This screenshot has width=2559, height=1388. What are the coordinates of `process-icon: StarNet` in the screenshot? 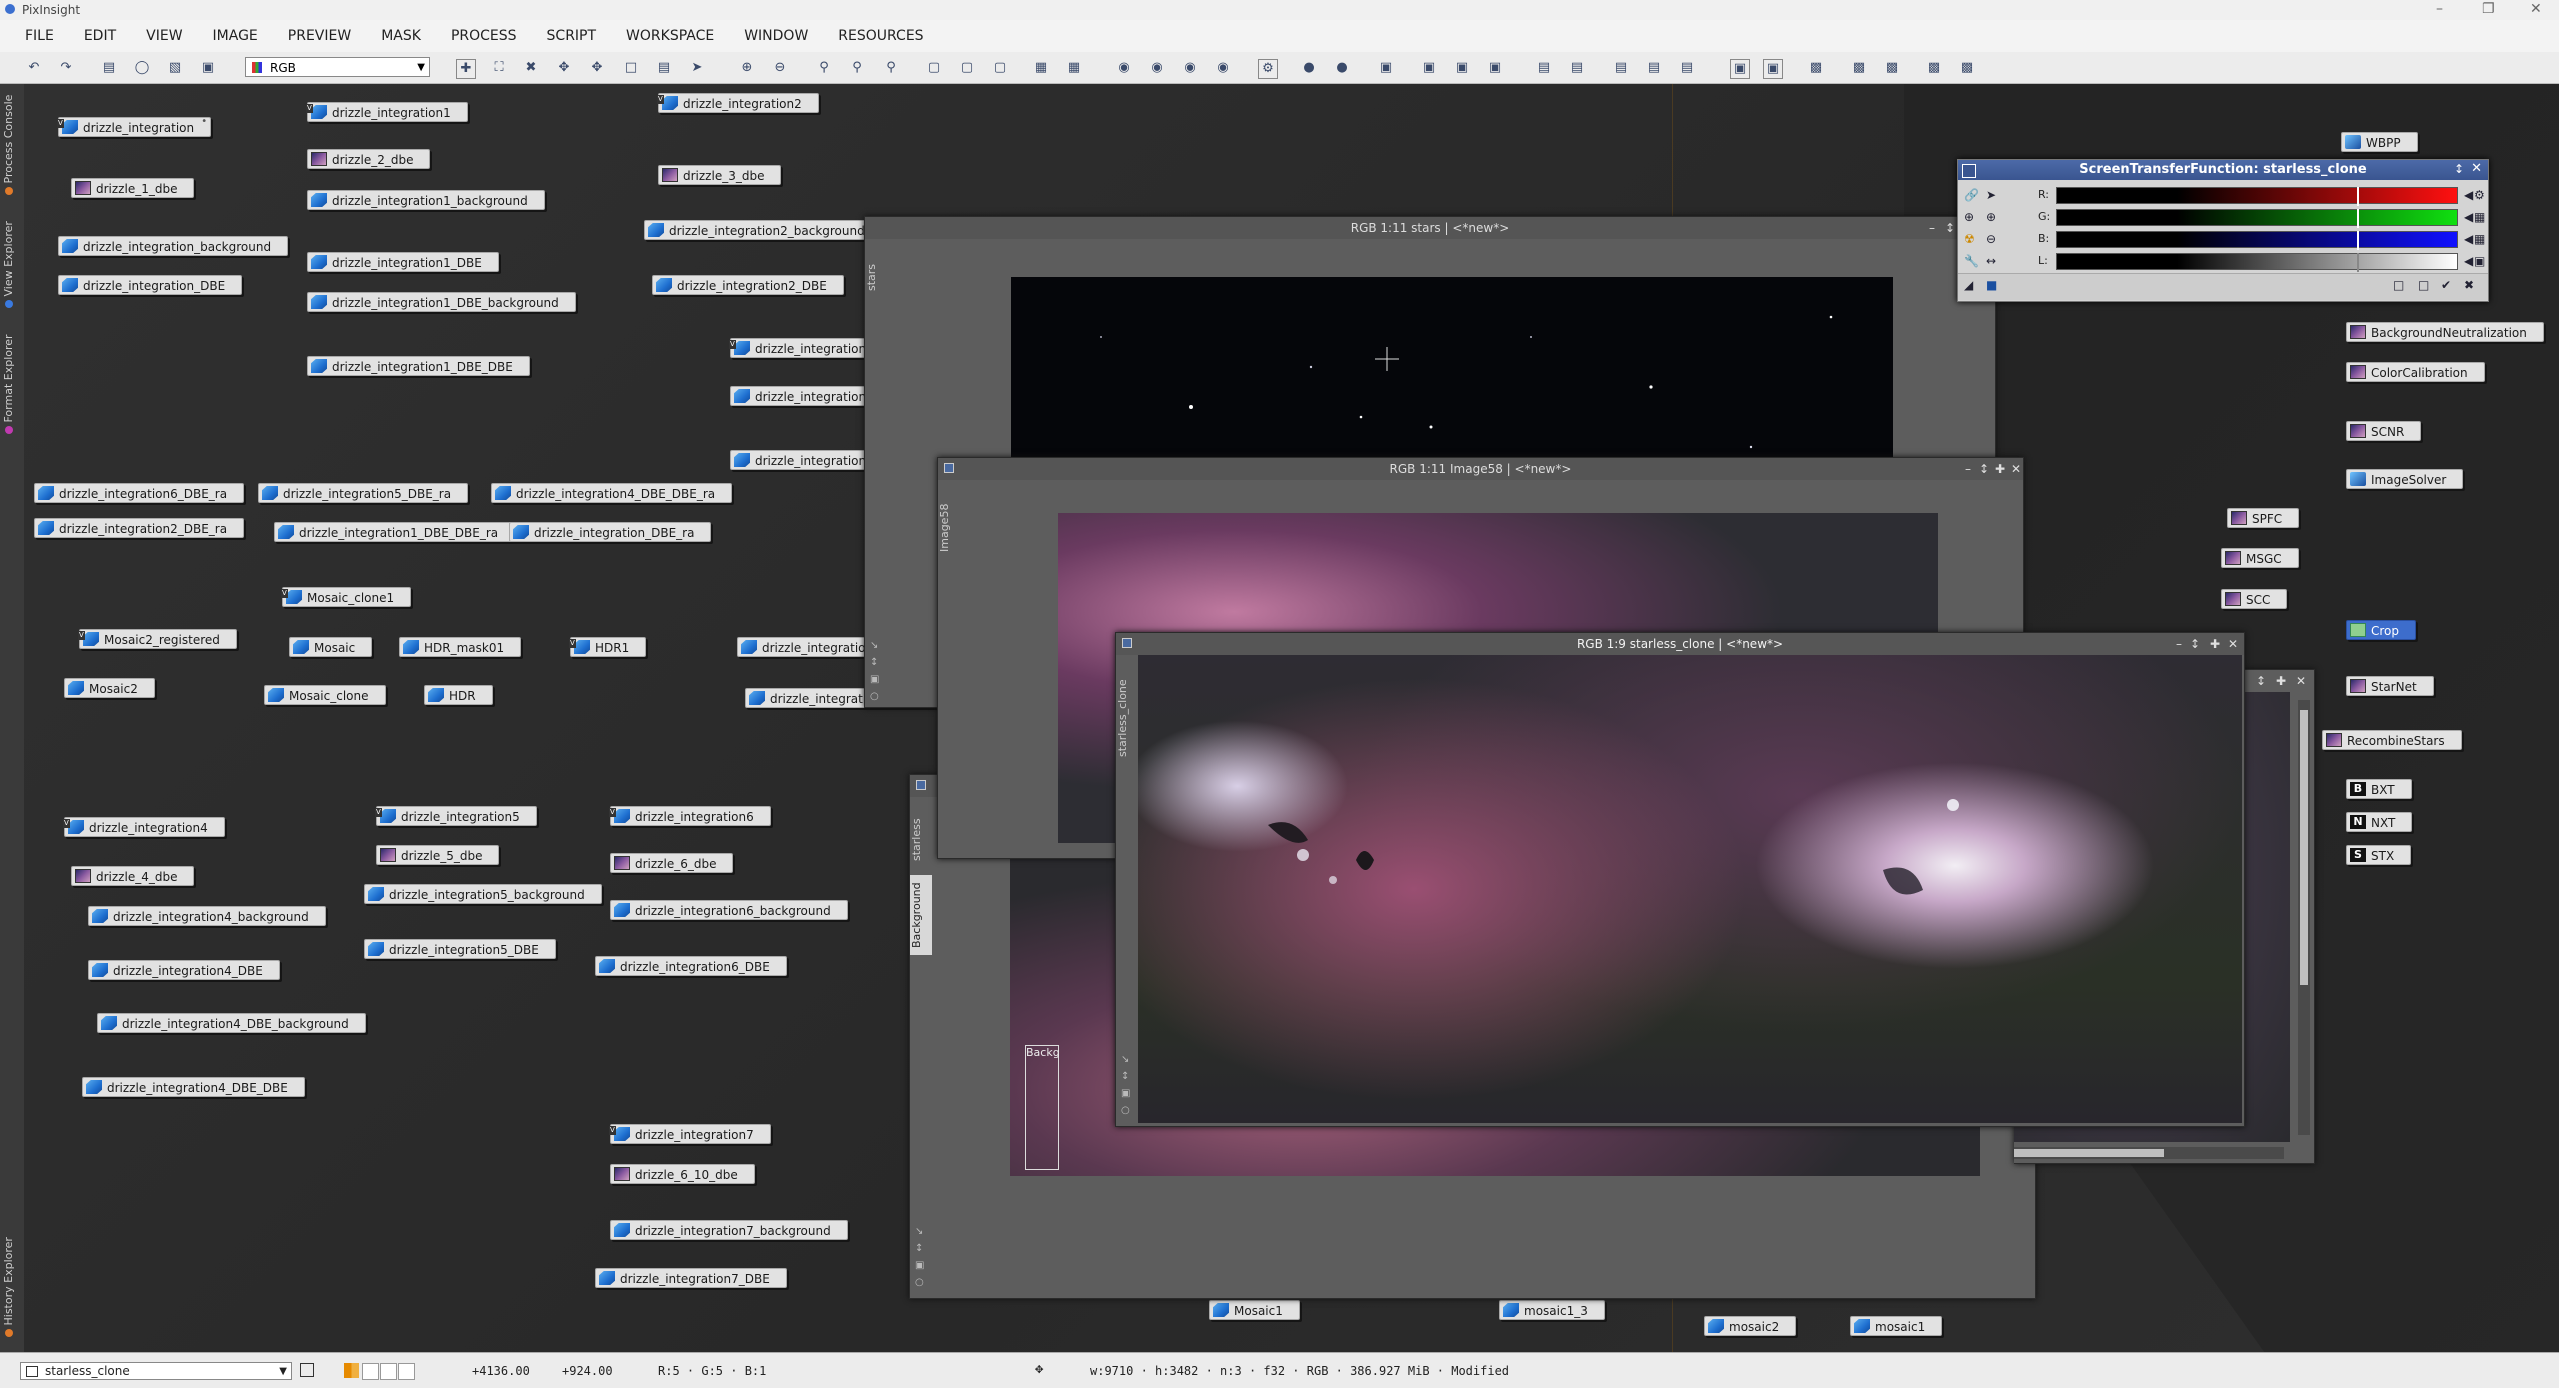 It's located at (2390, 686).